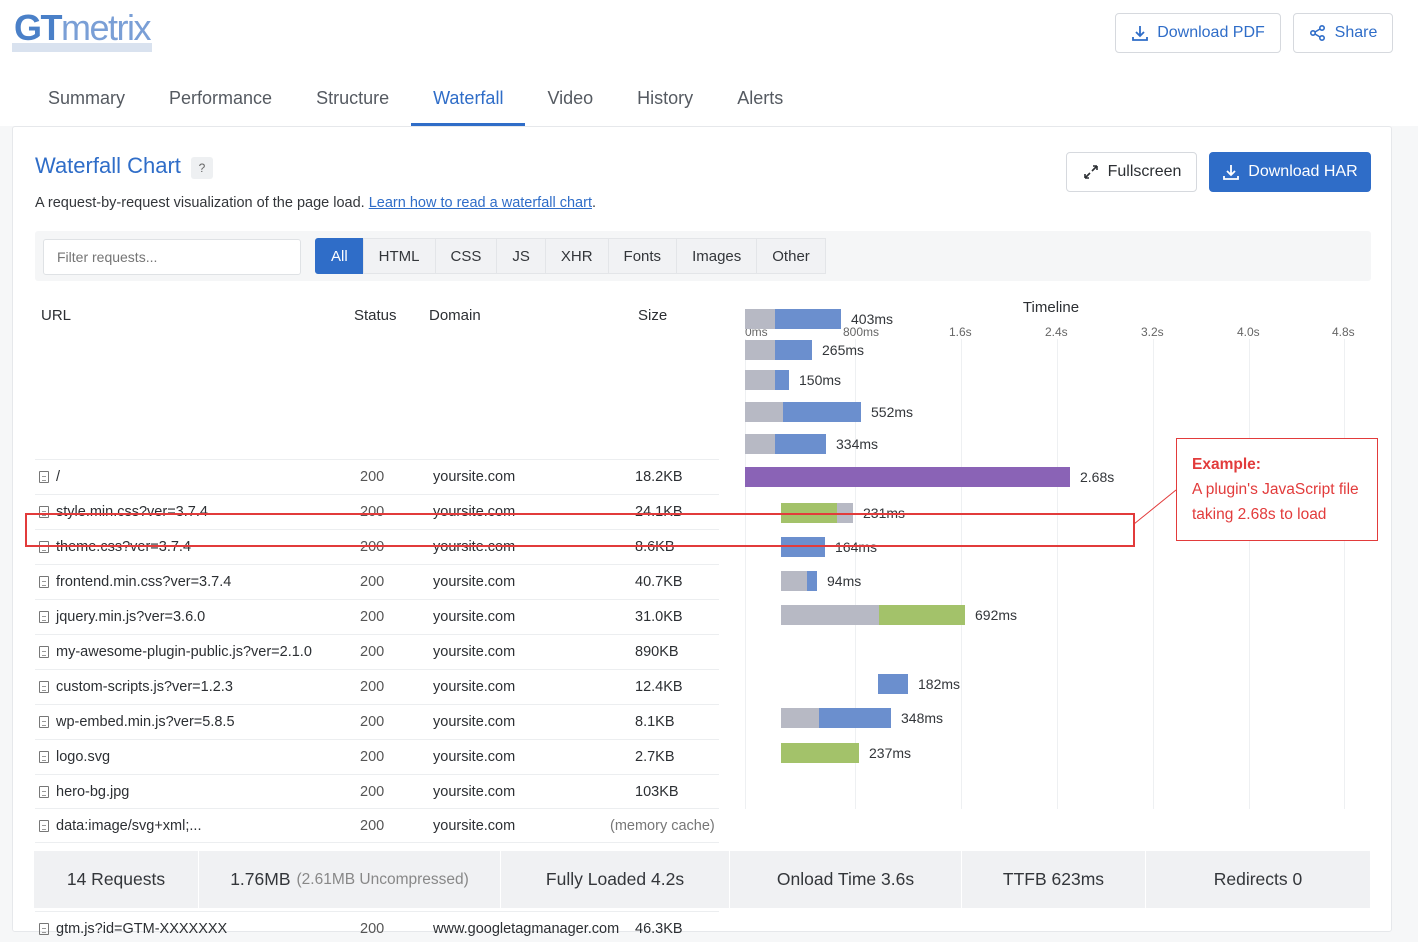 The height and width of the screenshot is (942, 1418). Describe the element at coordinates (339, 256) in the screenshot. I see `filter-all: All` at that location.